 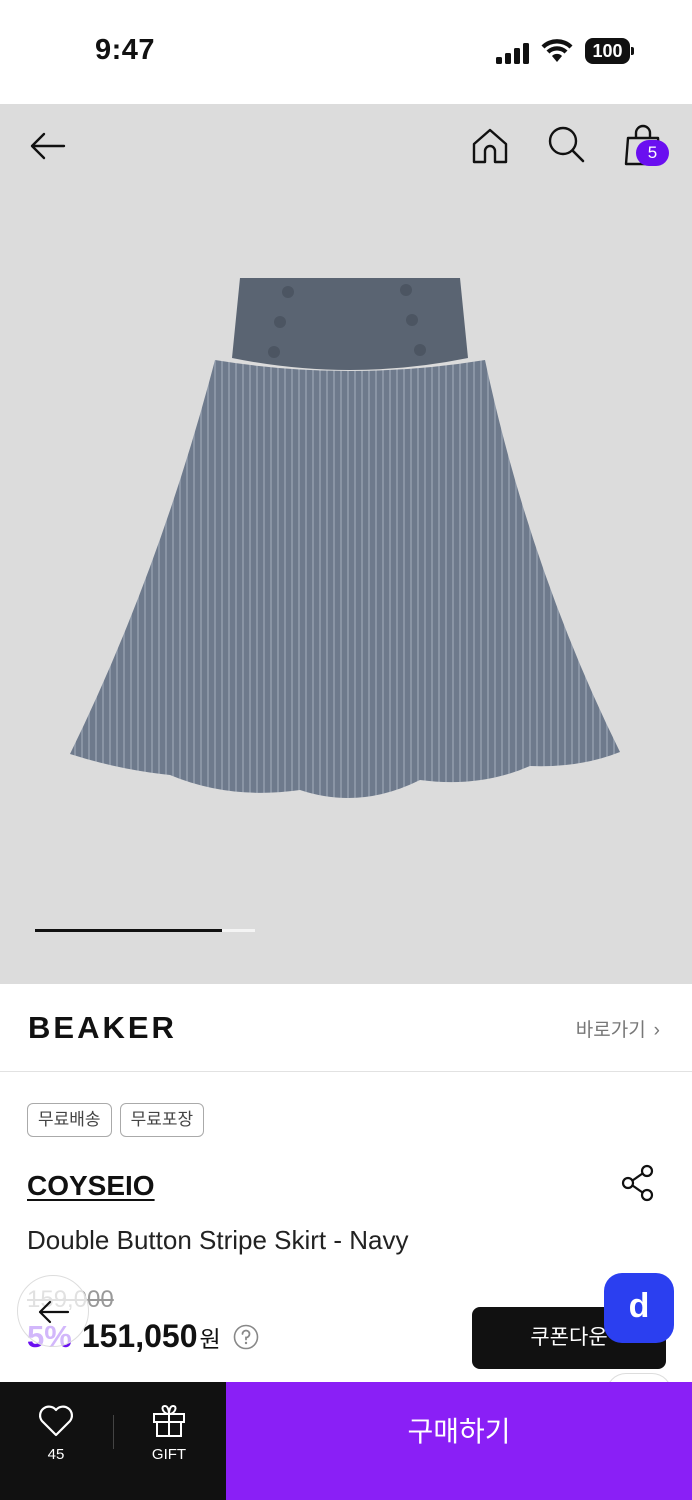 I want to click on cart-count-badge: 5, so click(x=652, y=153).